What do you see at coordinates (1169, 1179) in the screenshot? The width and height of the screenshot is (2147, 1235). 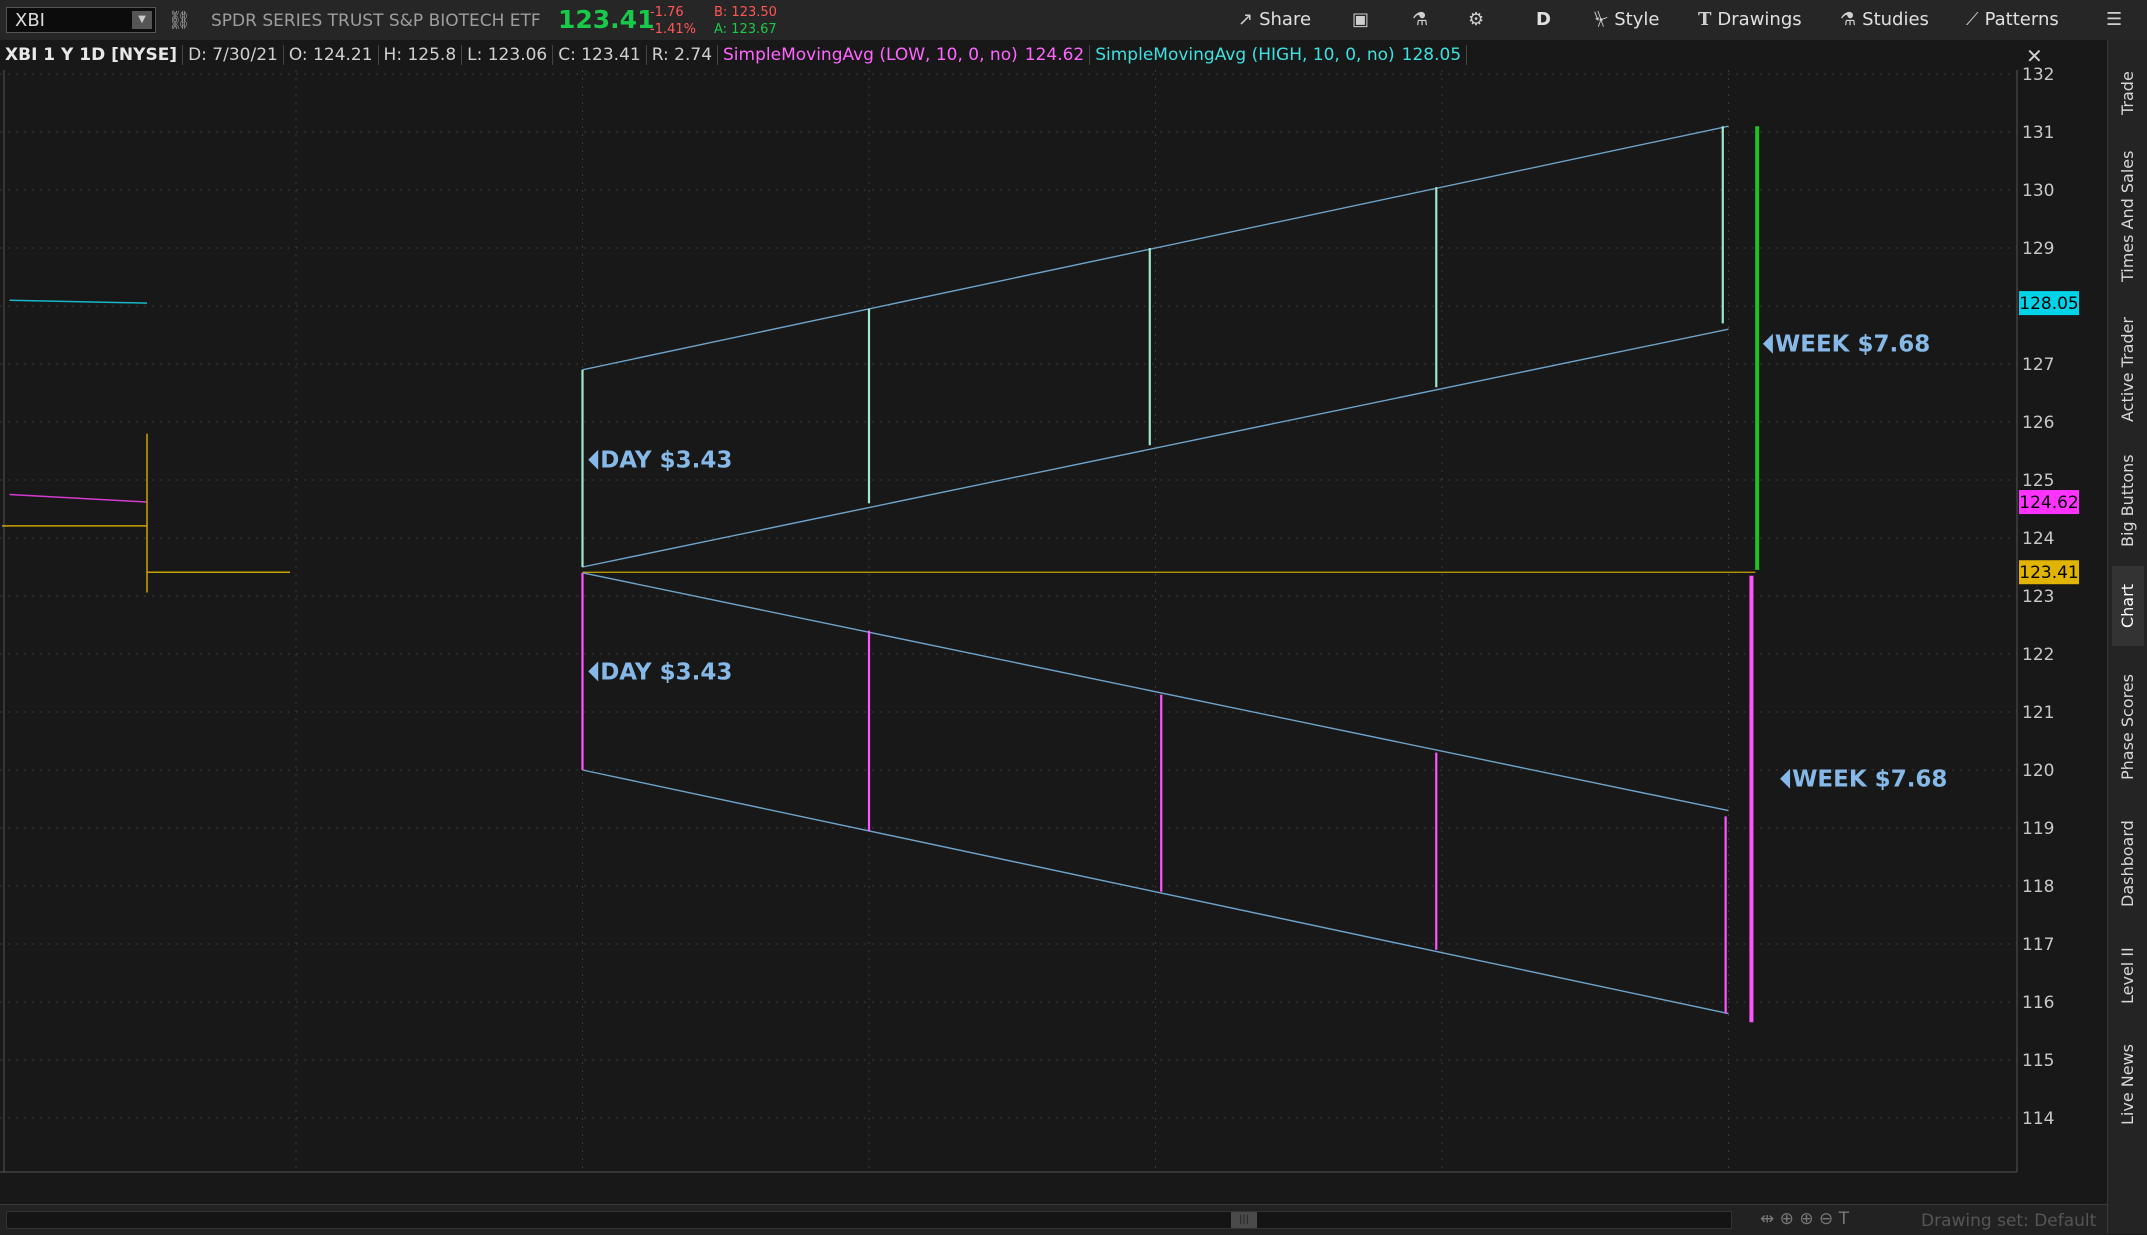 I see `x-tick-label: 8/5` at bounding box center [1169, 1179].